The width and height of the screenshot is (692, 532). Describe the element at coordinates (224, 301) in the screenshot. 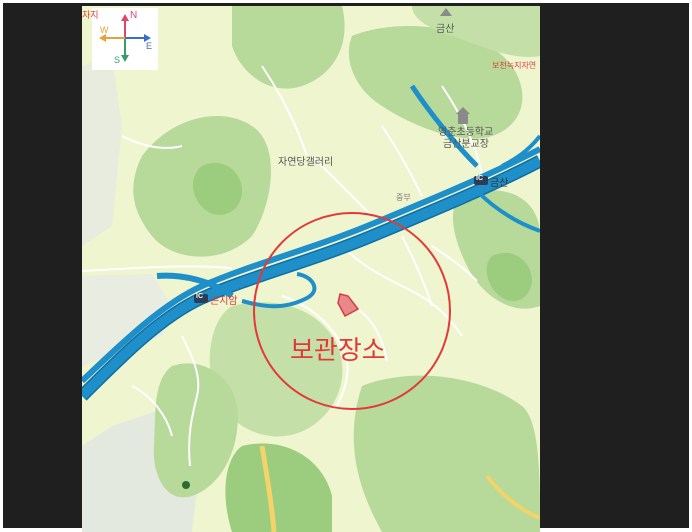

I see `label-ic-gonjiam: 곤지암` at that location.